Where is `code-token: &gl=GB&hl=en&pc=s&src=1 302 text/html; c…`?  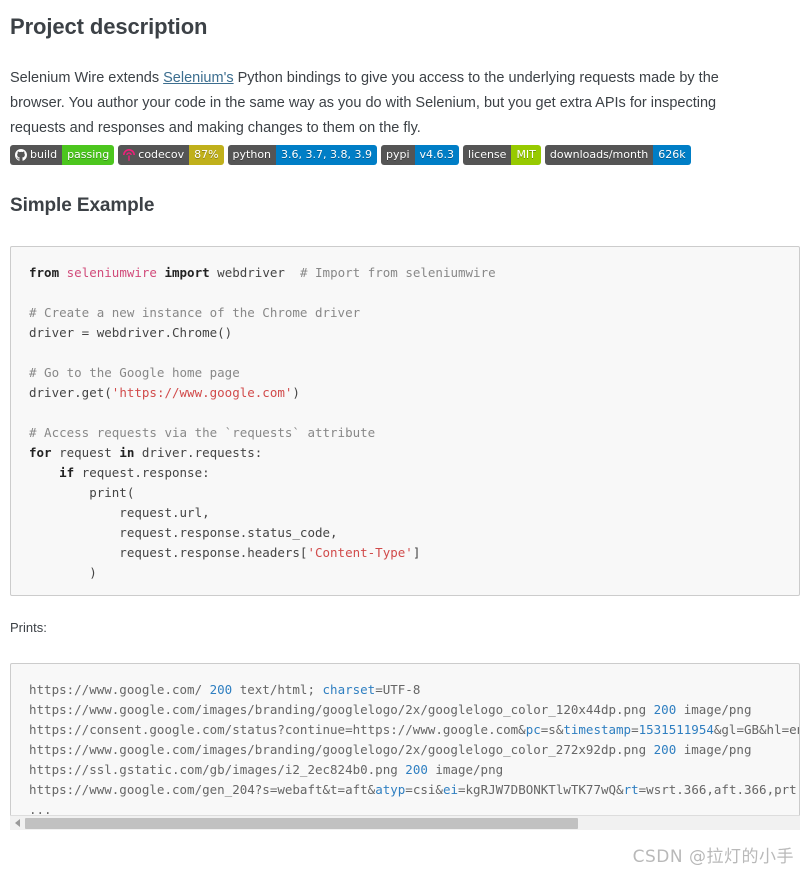 code-token: &gl=GB&hl=en&pc=s&src=1 302 text/html; c… is located at coordinates (756, 729).